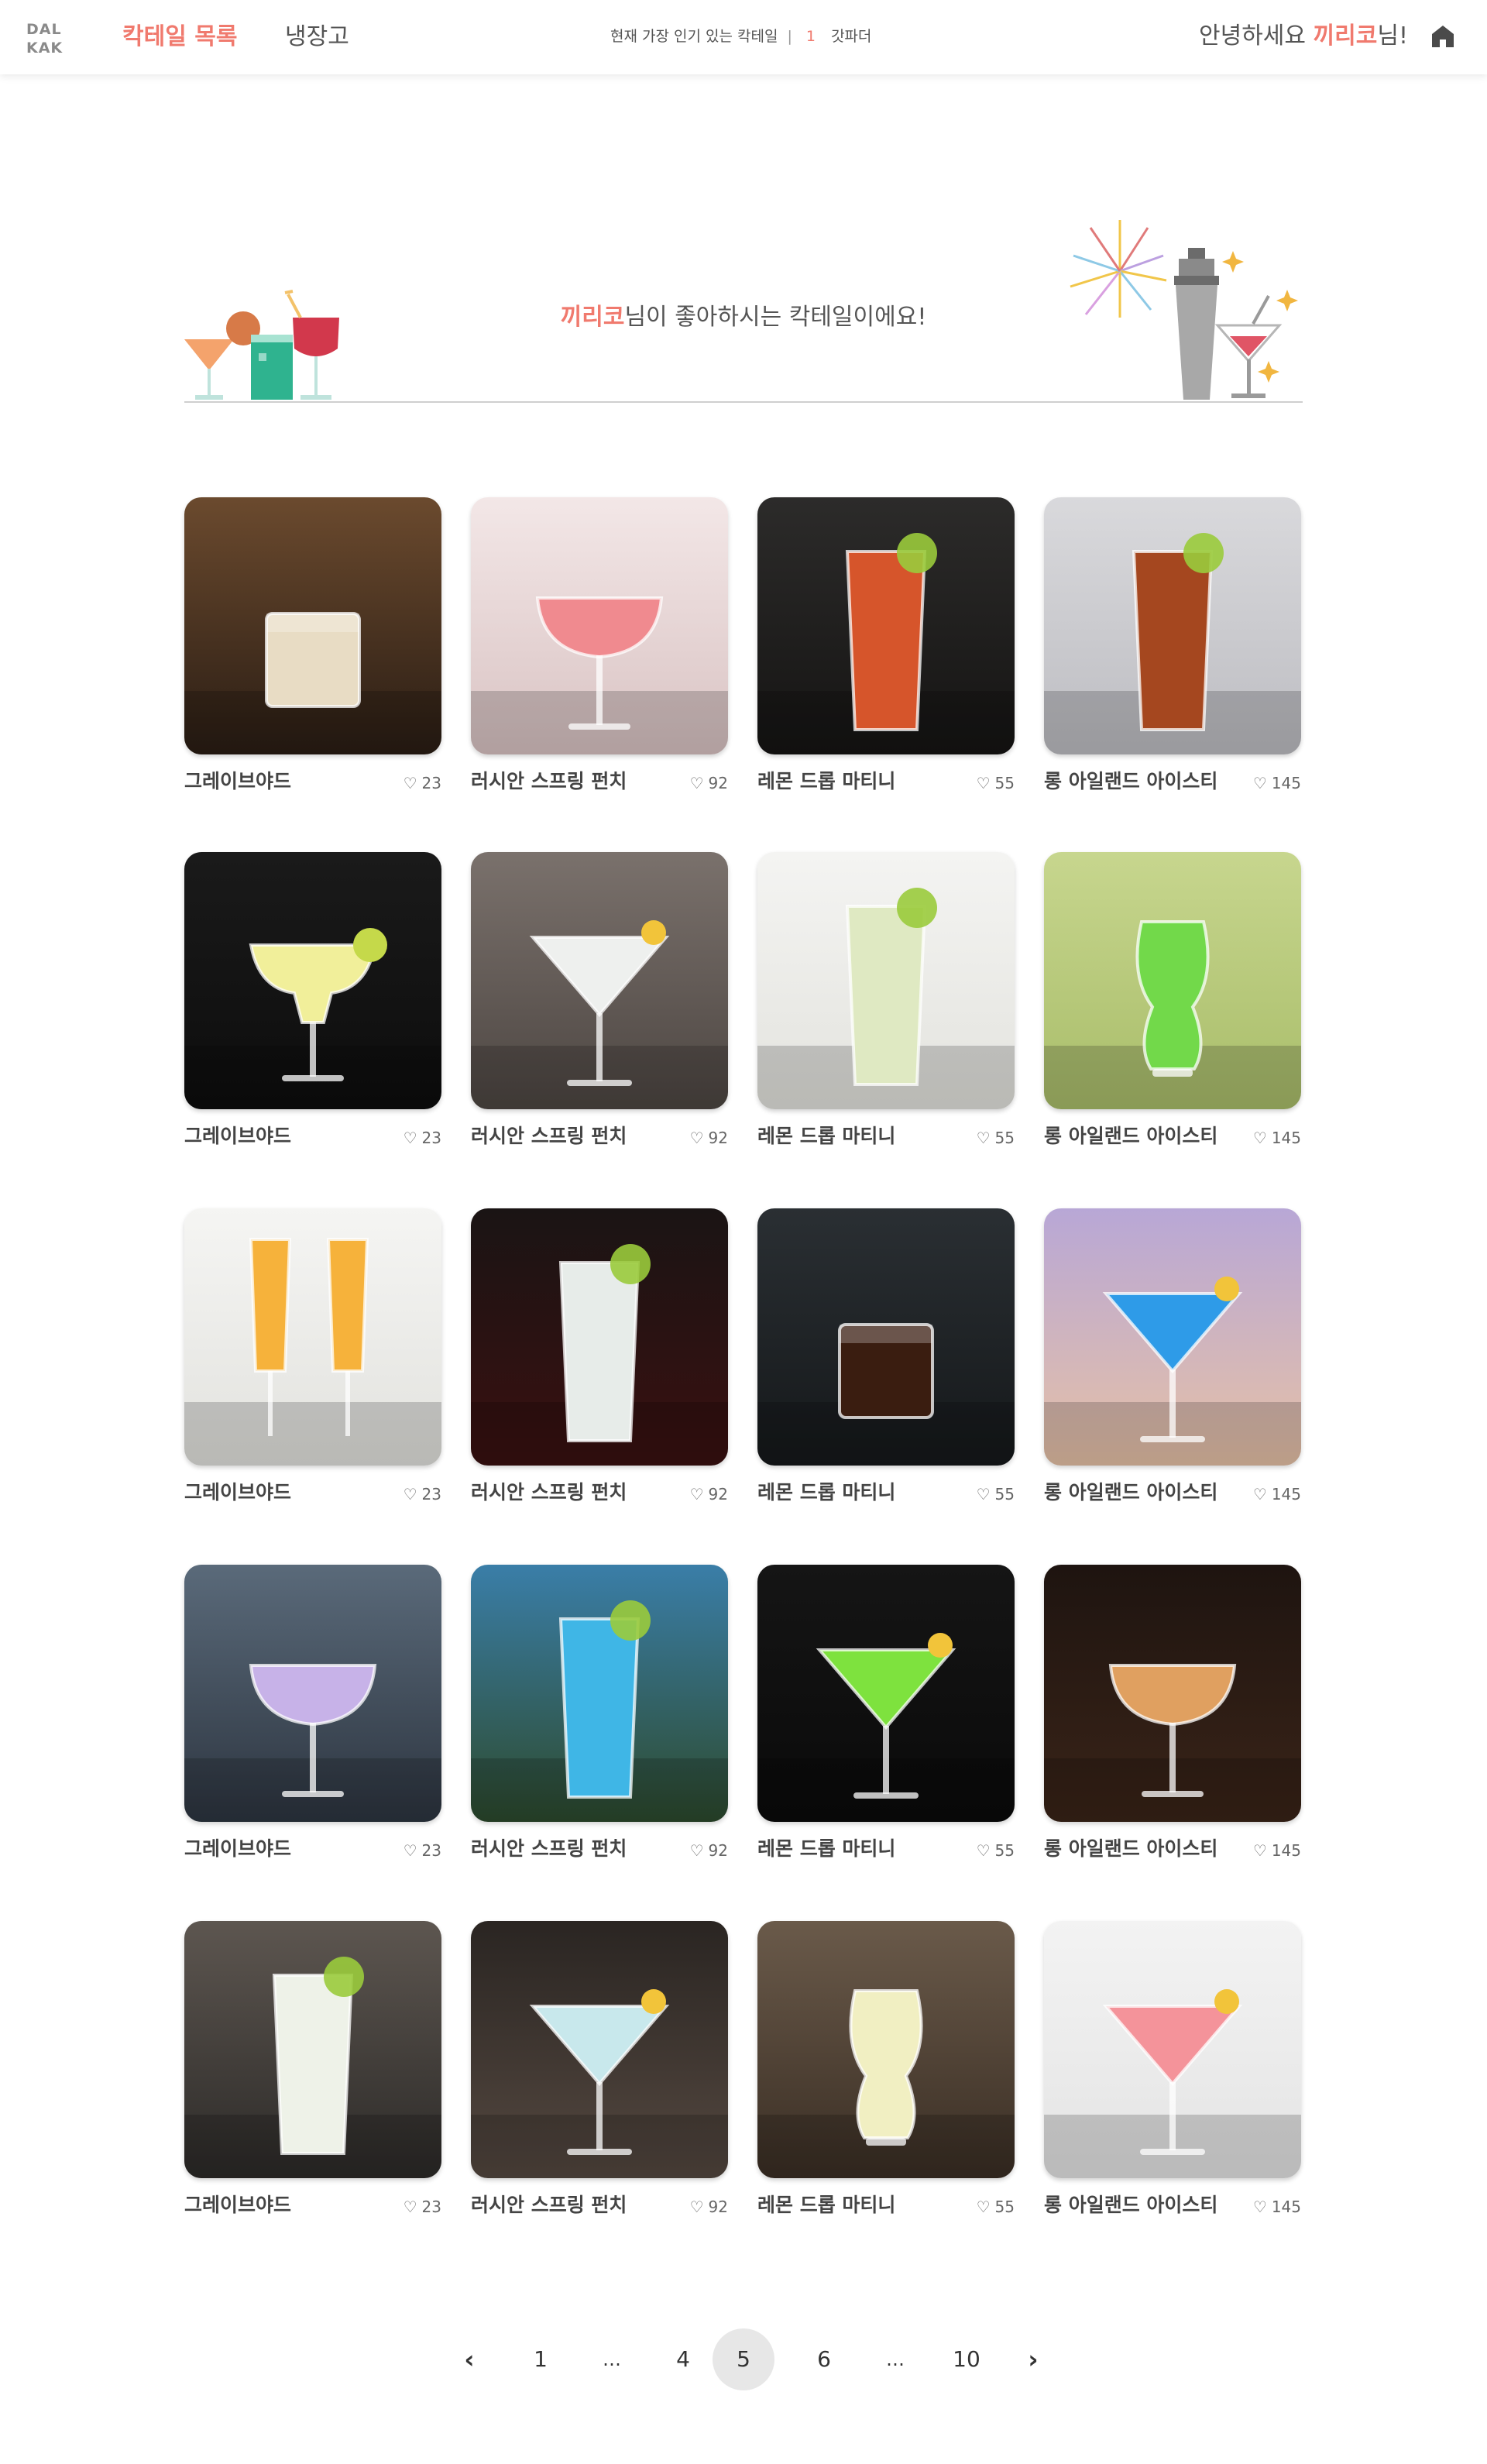 This screenshot has height=2464, width=1487. Describe the element at coordinates (824, 2359) in the screenshot. I see `page-6: 6` at that location.